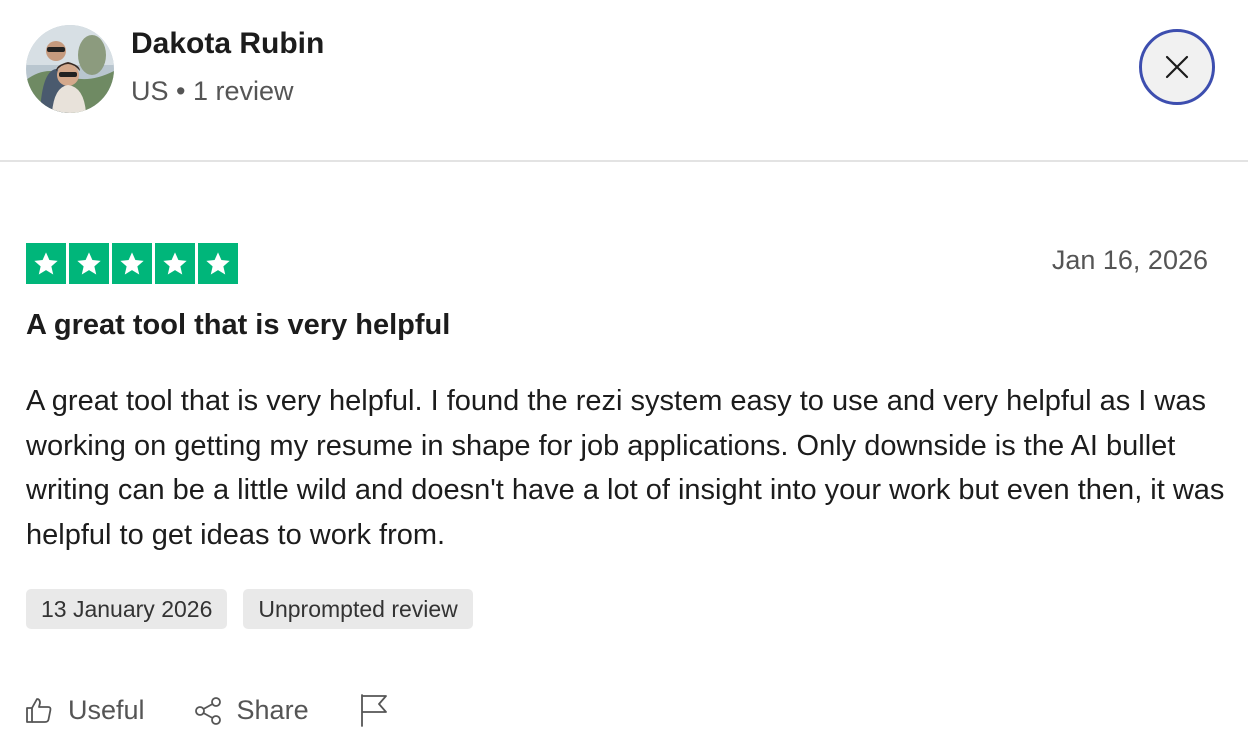 The image size is (1248, 750). Describe the element at coordinates (39, 710) in the screenshot. I see `thumbs-up-icon` at that location.